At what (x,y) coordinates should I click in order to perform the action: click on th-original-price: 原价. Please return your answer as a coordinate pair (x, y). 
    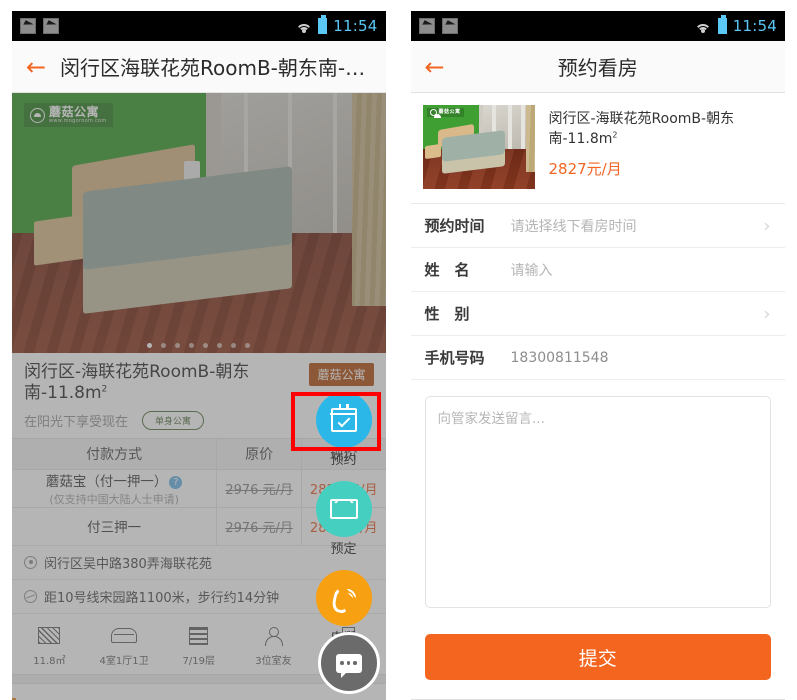
    Looking at the image, I should click on (259, 454).